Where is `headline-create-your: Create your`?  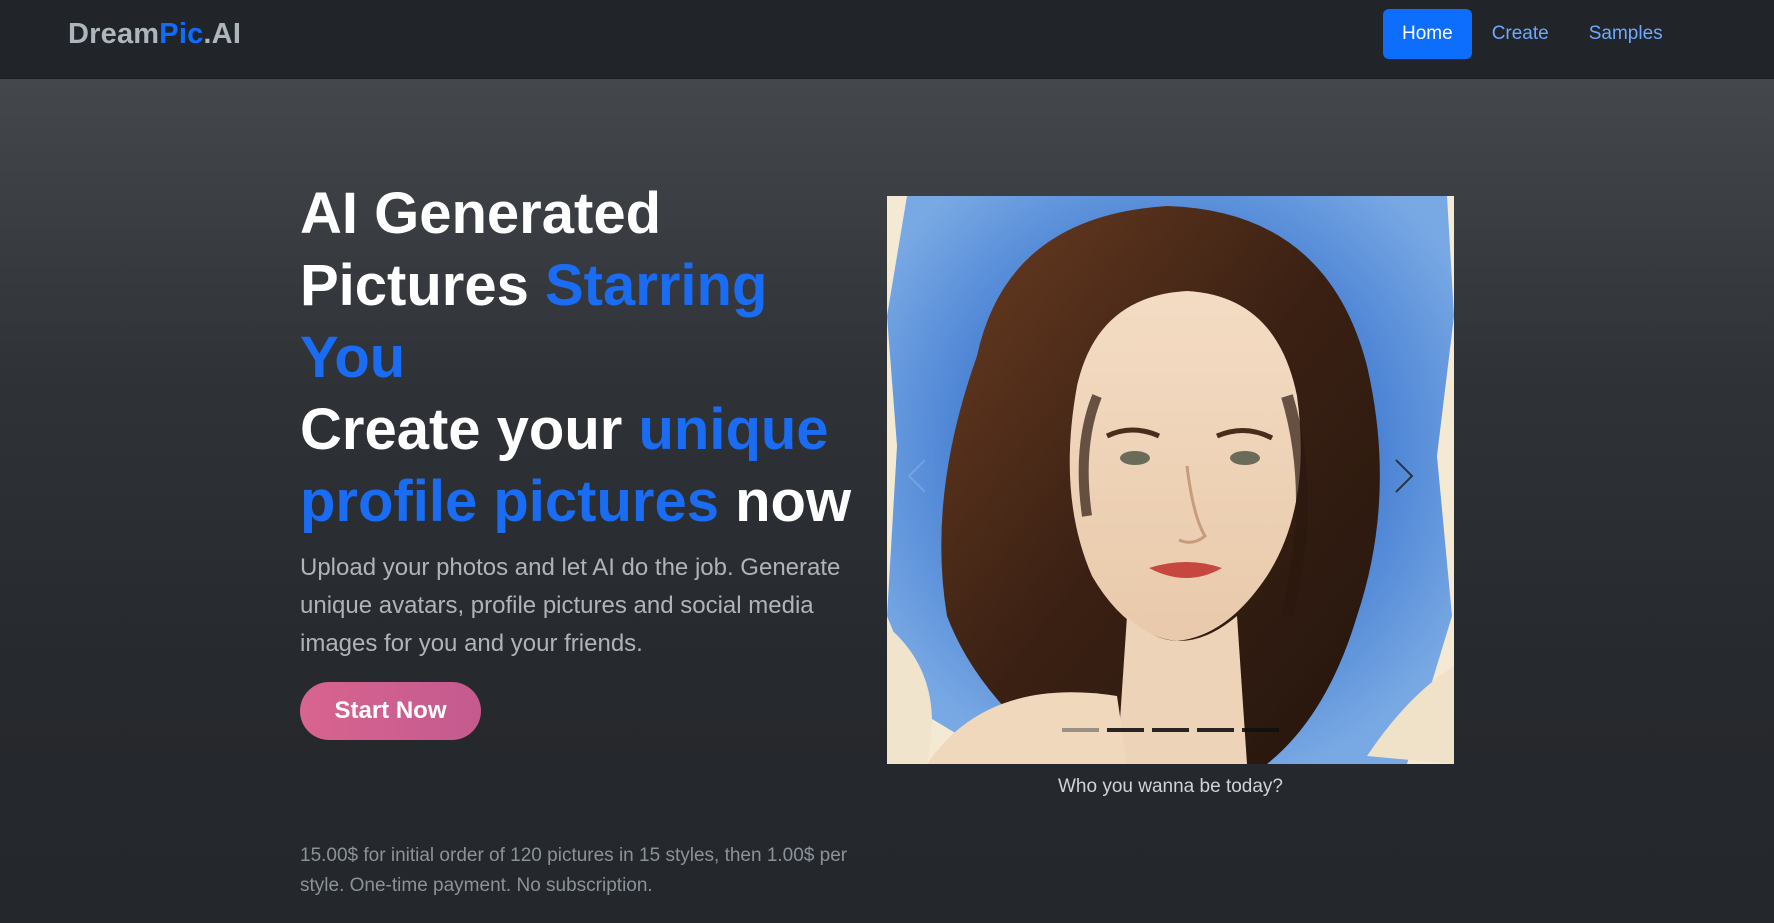 headline-create-your: Create your is located at coordinates (469, 429).